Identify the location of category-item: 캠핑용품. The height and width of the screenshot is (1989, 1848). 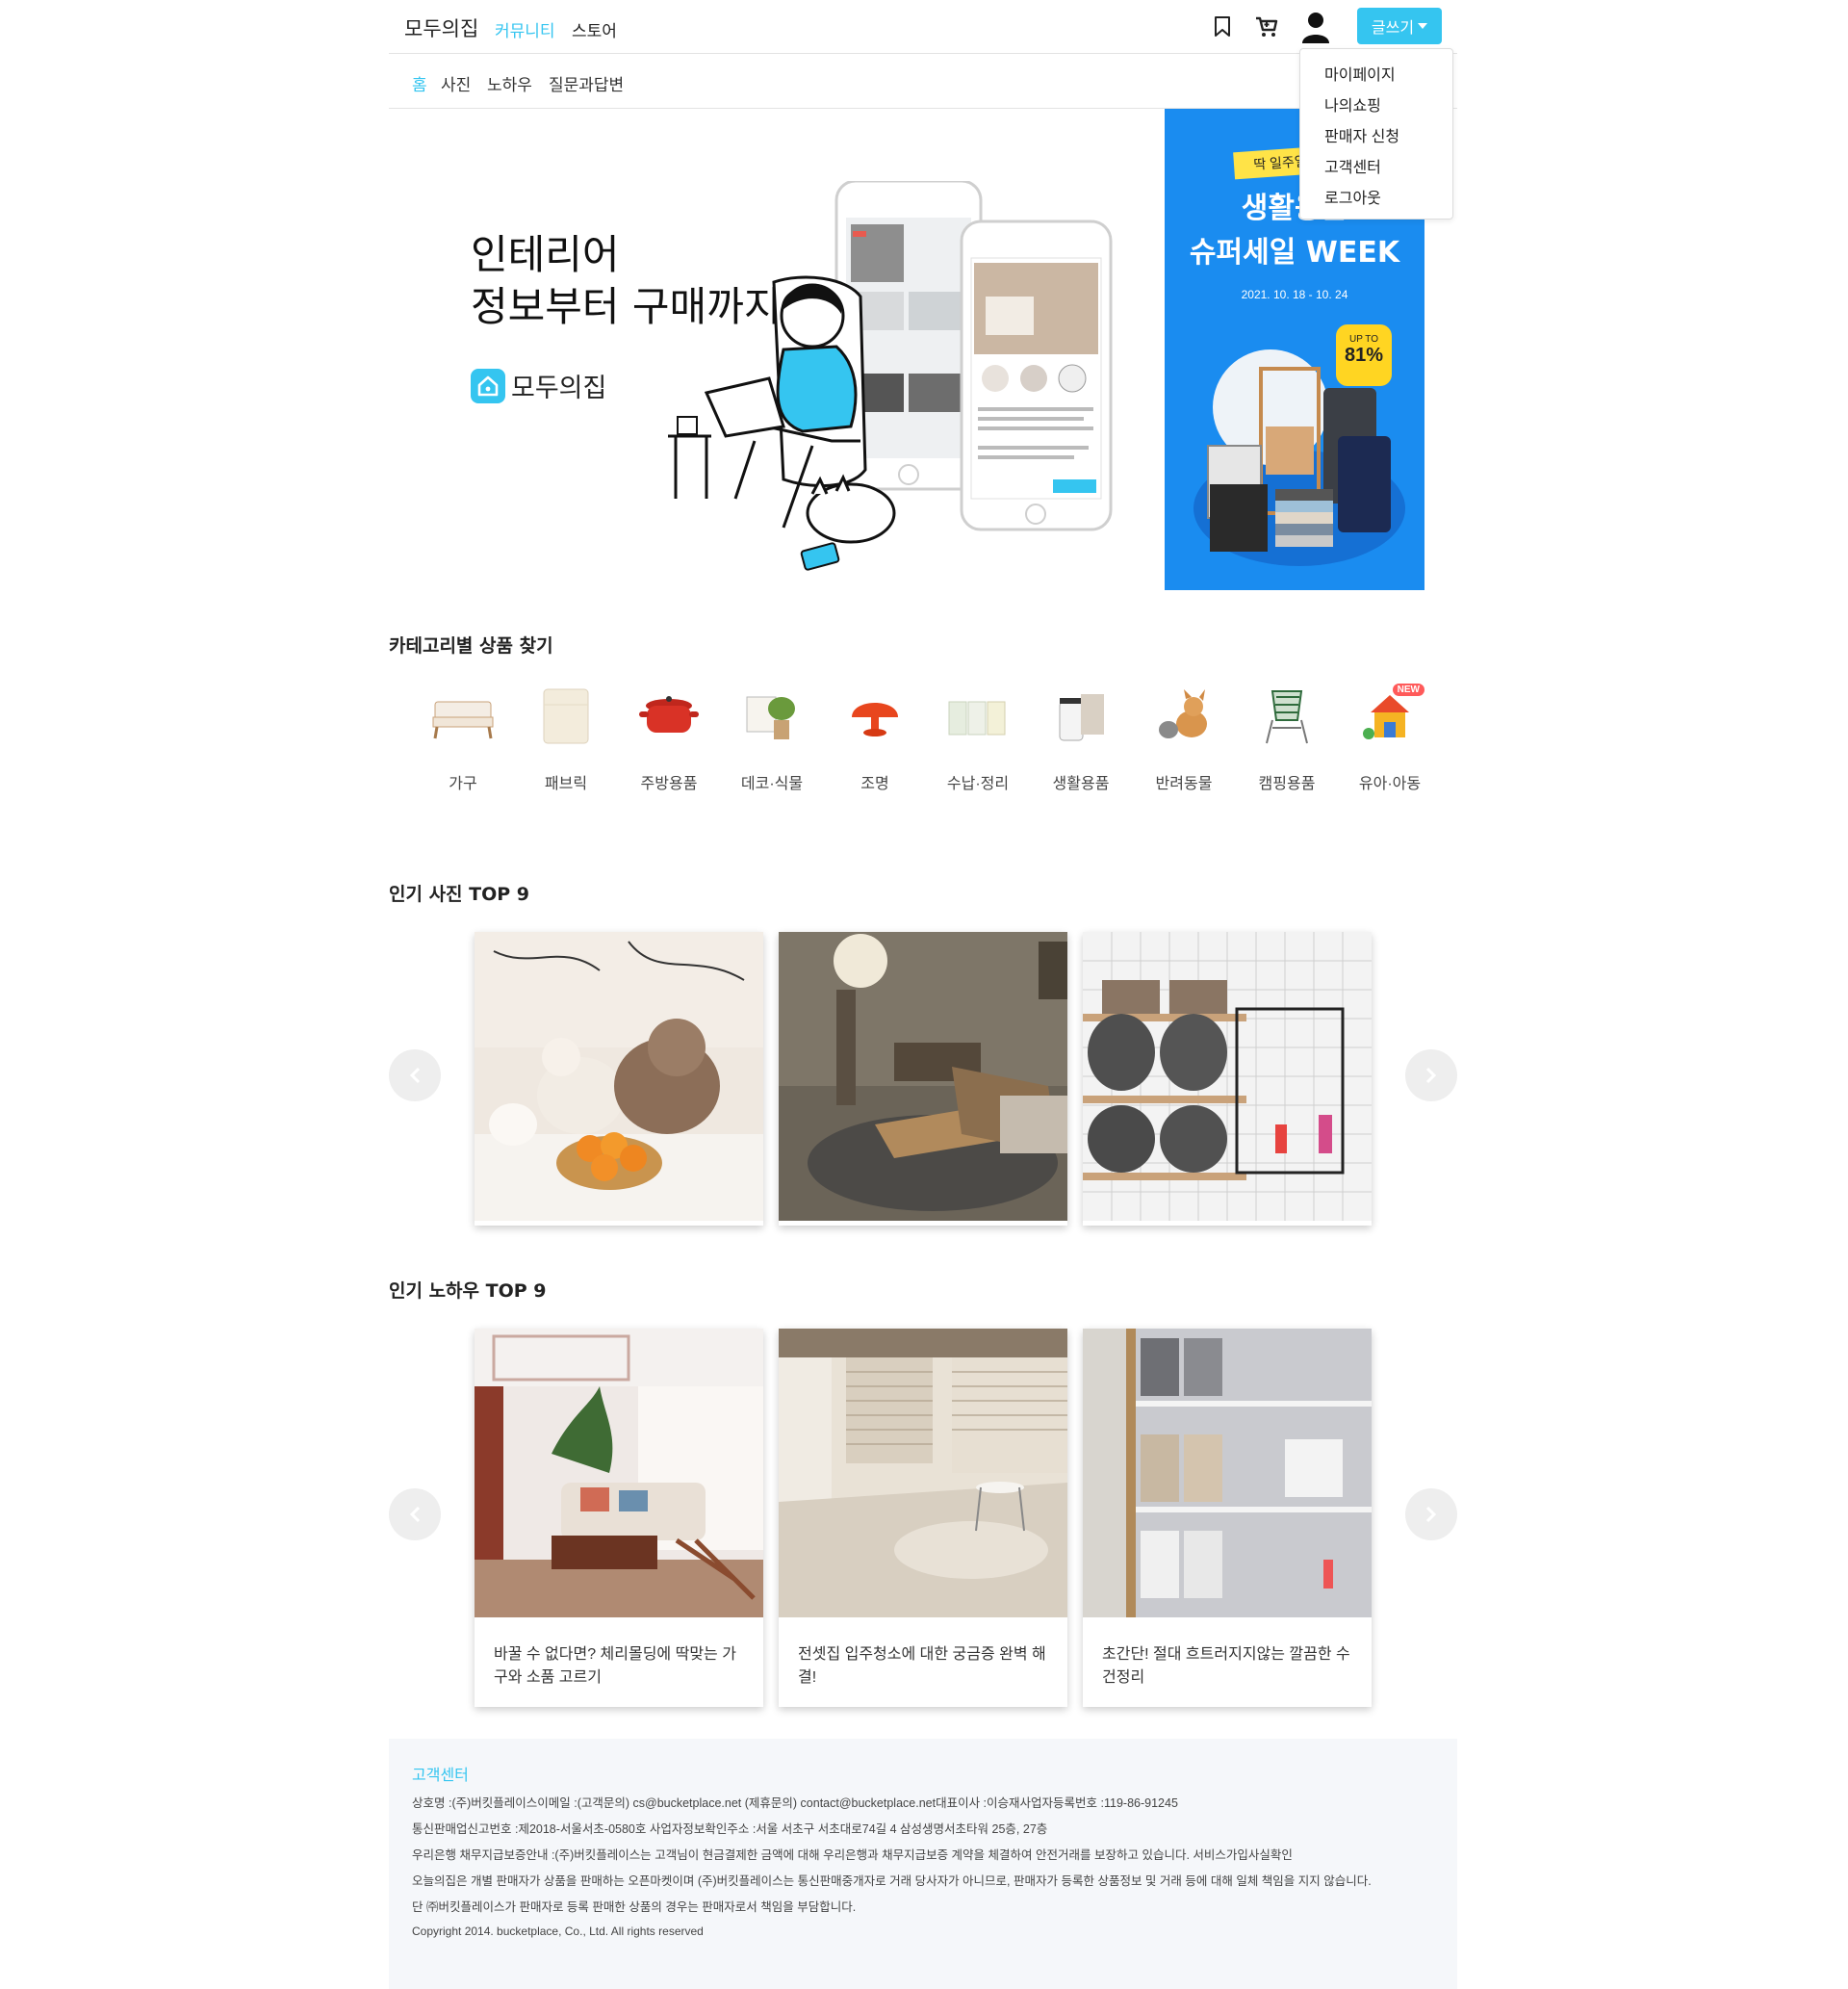
(1287, 738).